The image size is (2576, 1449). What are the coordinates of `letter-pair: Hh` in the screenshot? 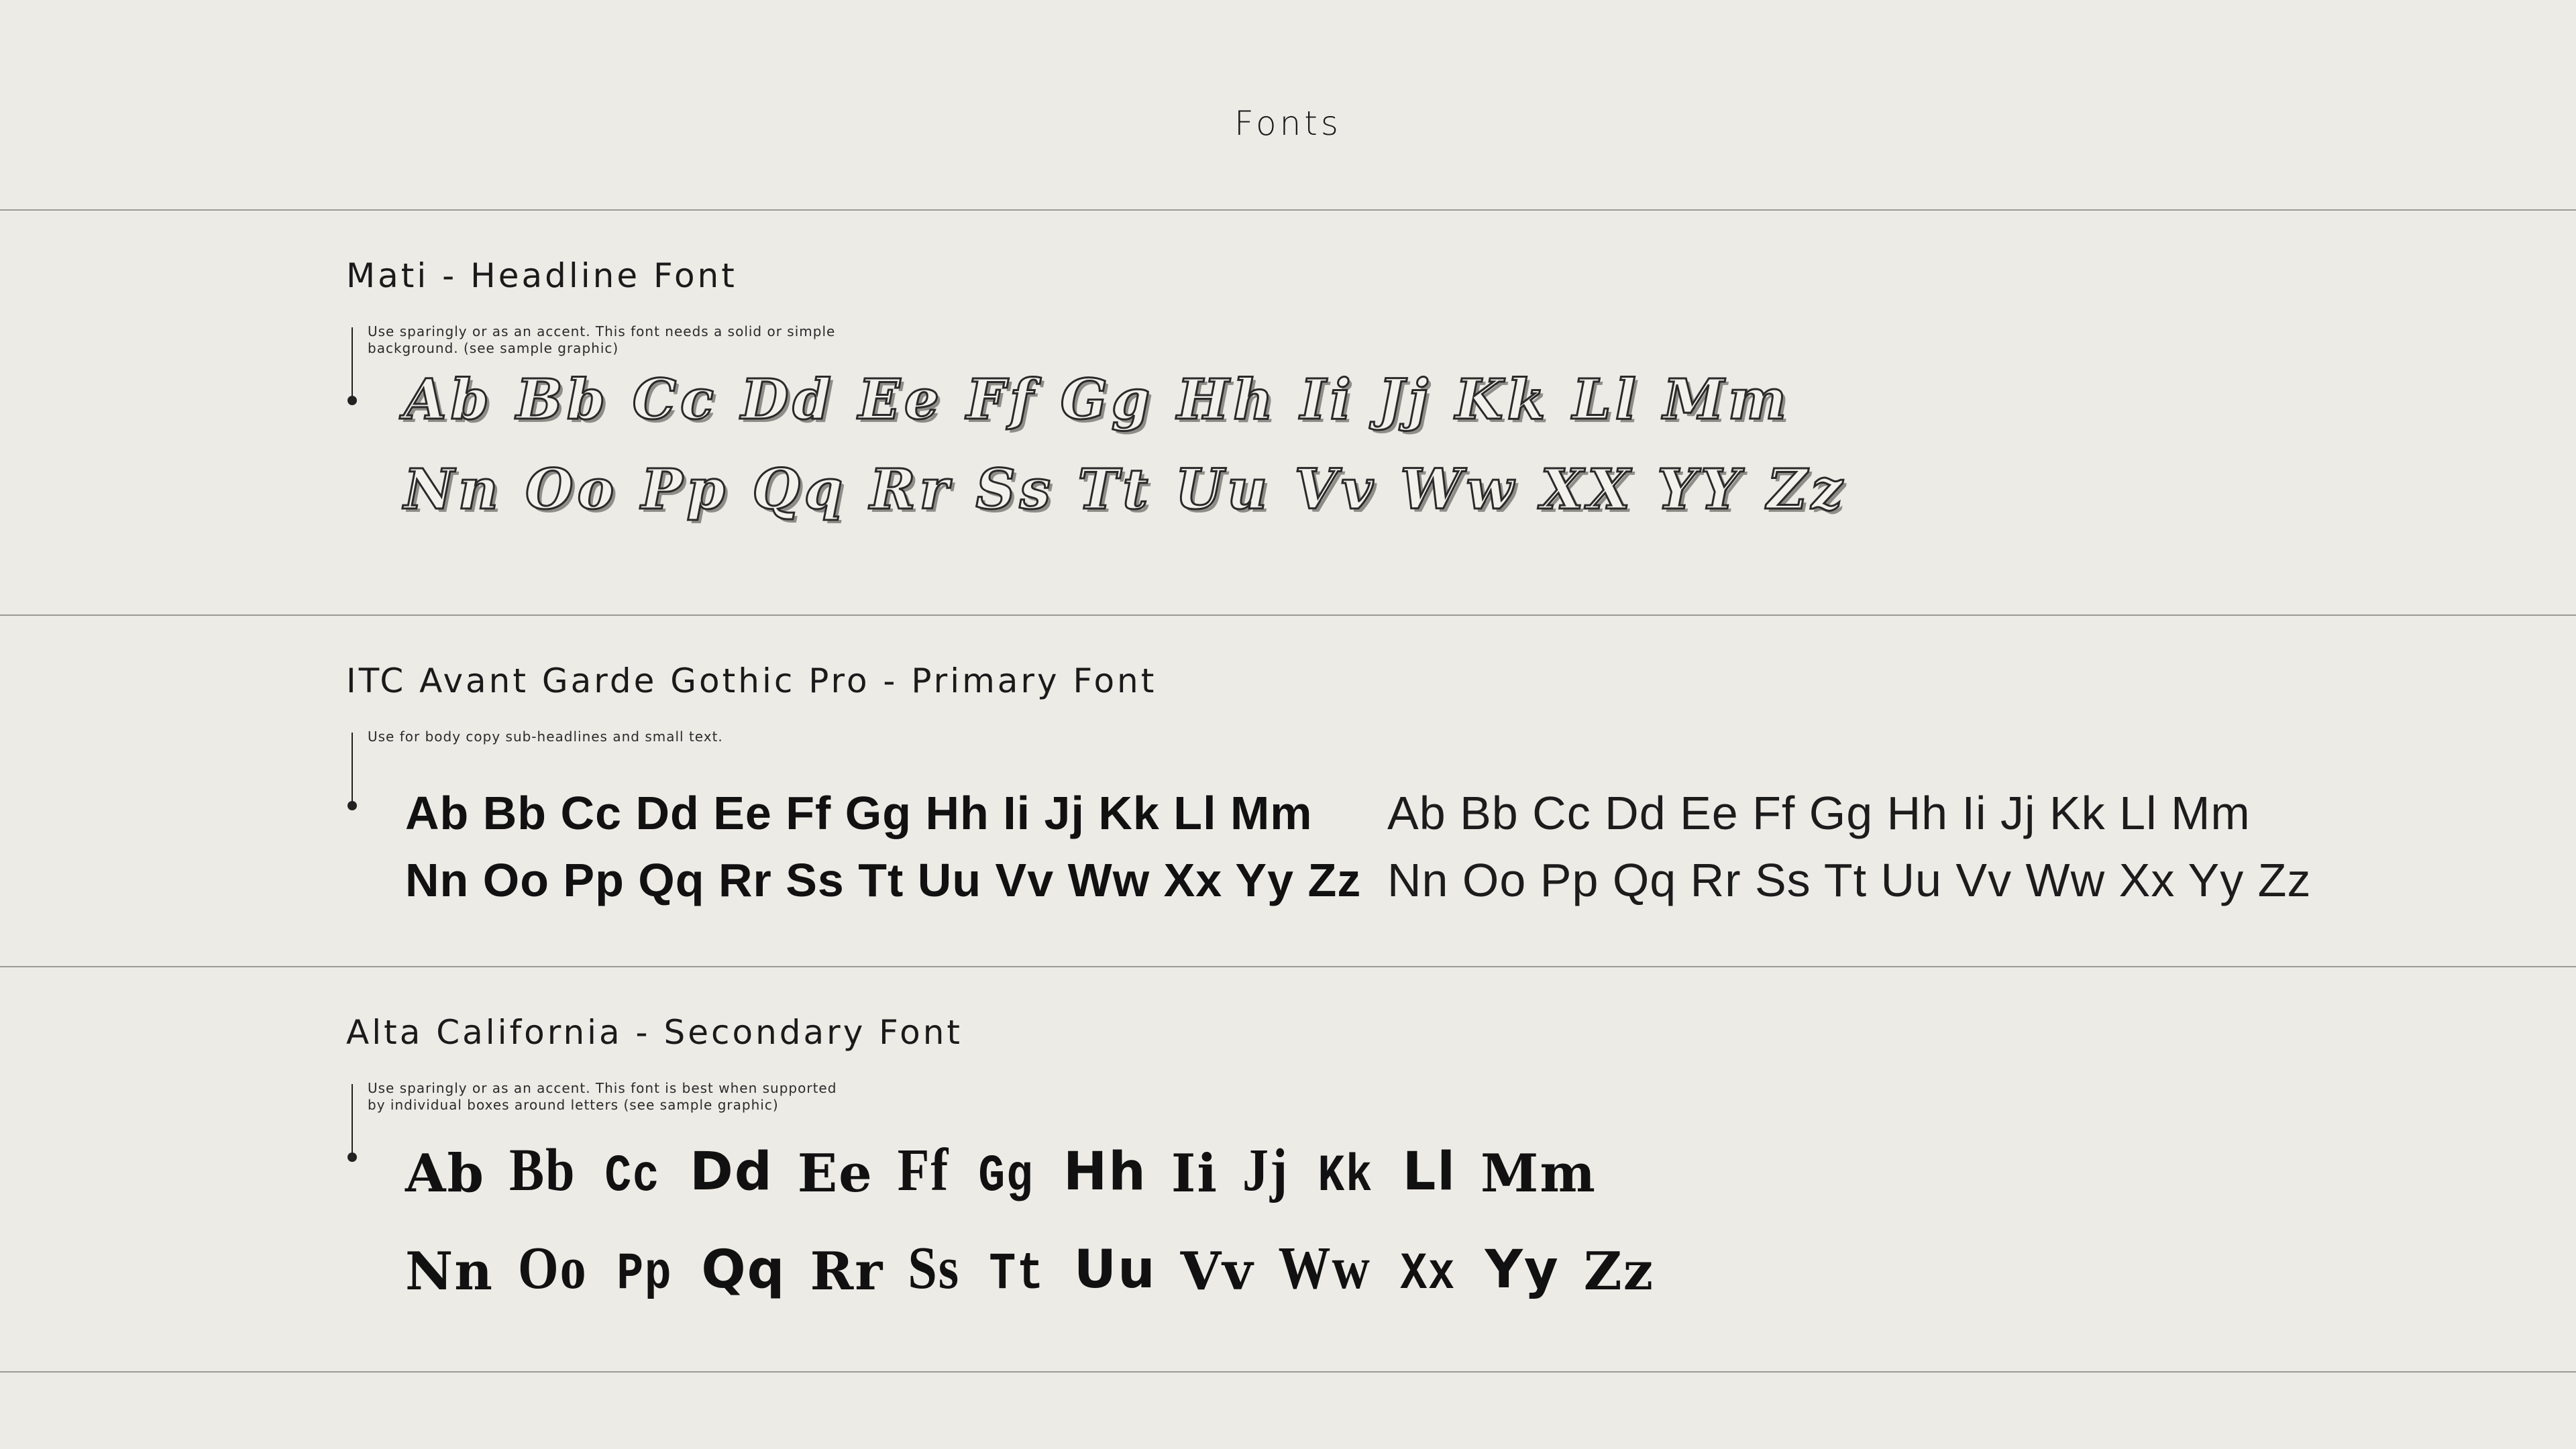 It's located at (1105, 1171).